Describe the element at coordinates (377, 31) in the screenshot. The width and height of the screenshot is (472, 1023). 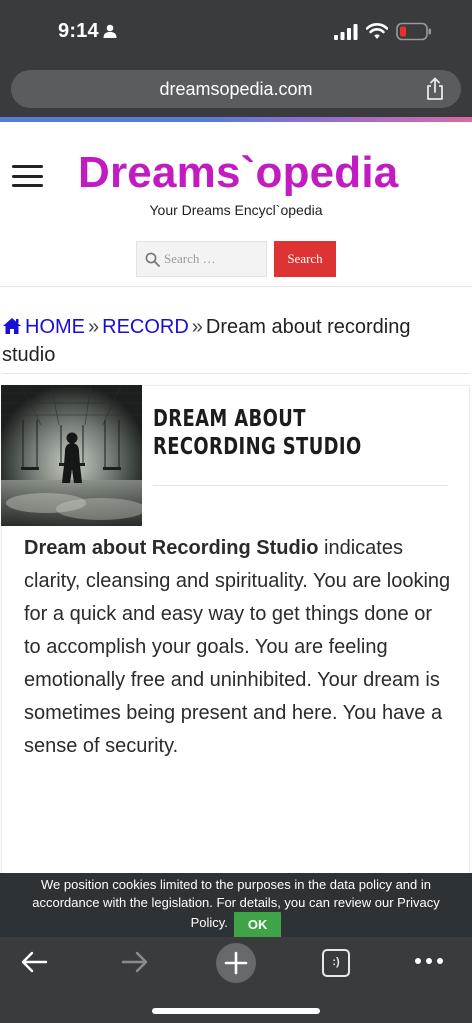
I see `wifi-icon` at that location.